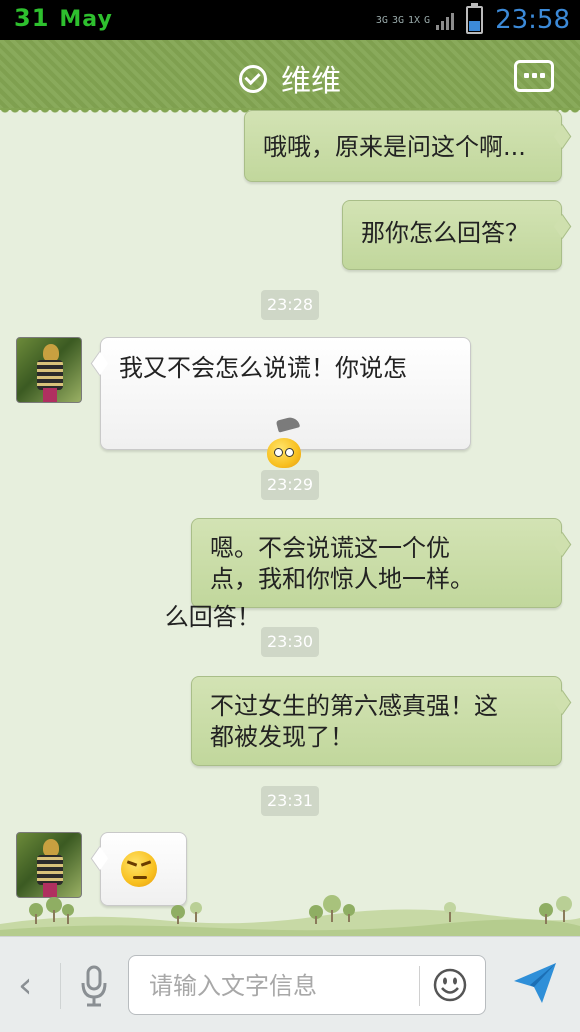 The image size is (580, 1032). What do you see at coordinates (427, 20) in the screenshot?
I see `network-label: G` at bounding box center [427, 20].